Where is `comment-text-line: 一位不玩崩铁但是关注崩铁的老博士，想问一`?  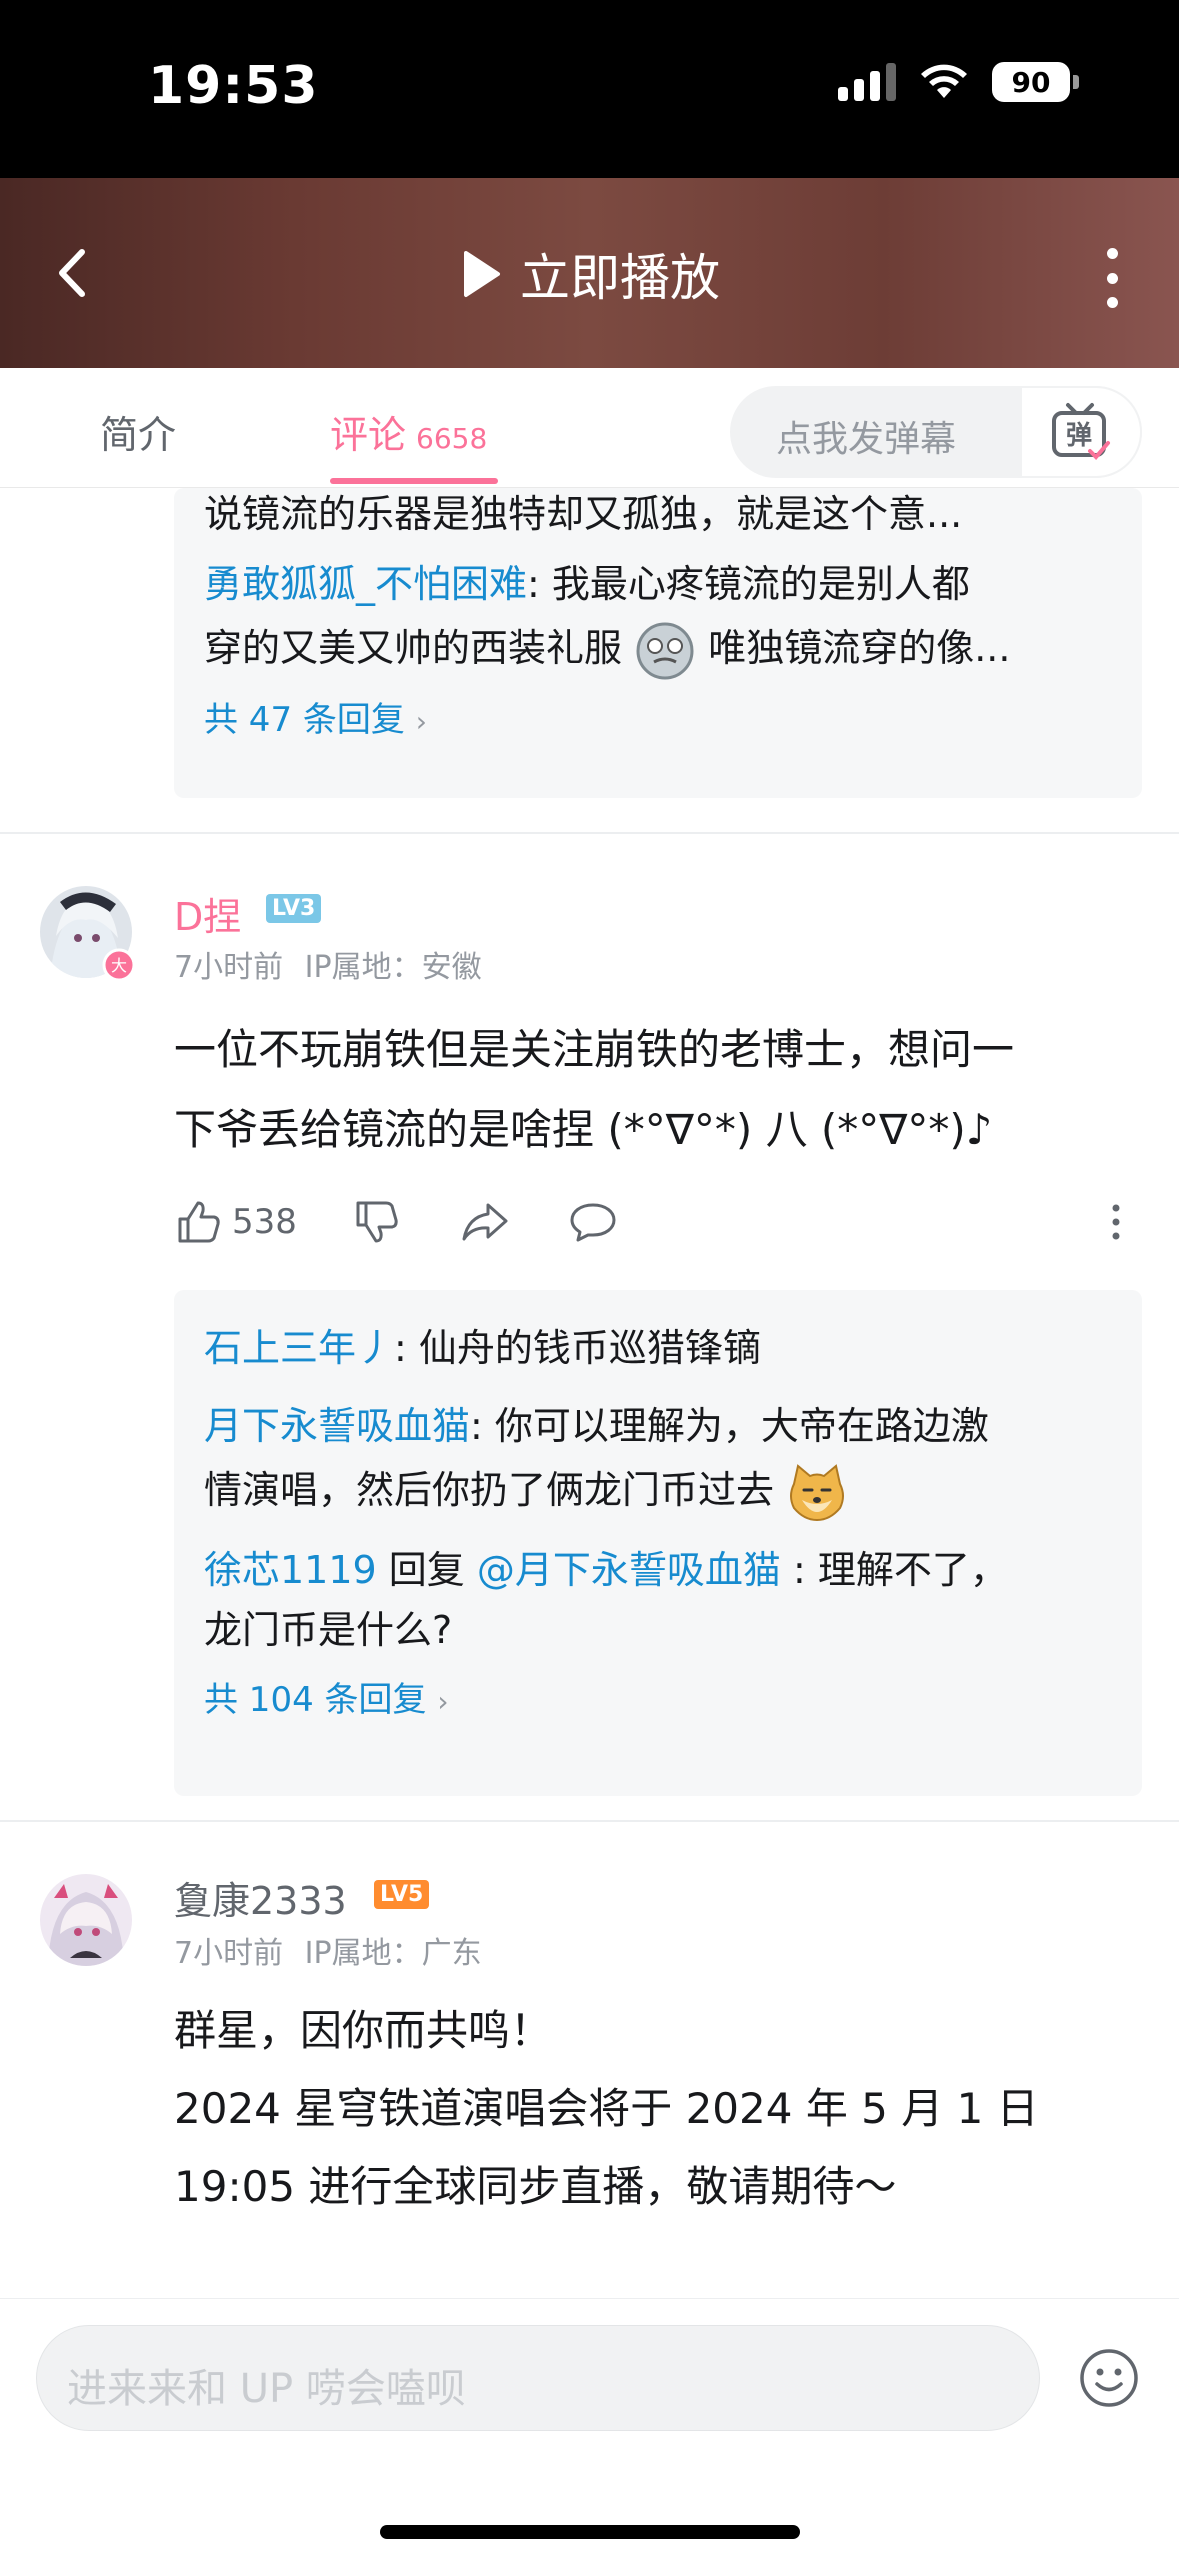
comment-text-line: 一位不玩崩铁但是关注崩铁的老博士，想问一 is located at coordinates (594, 1049).